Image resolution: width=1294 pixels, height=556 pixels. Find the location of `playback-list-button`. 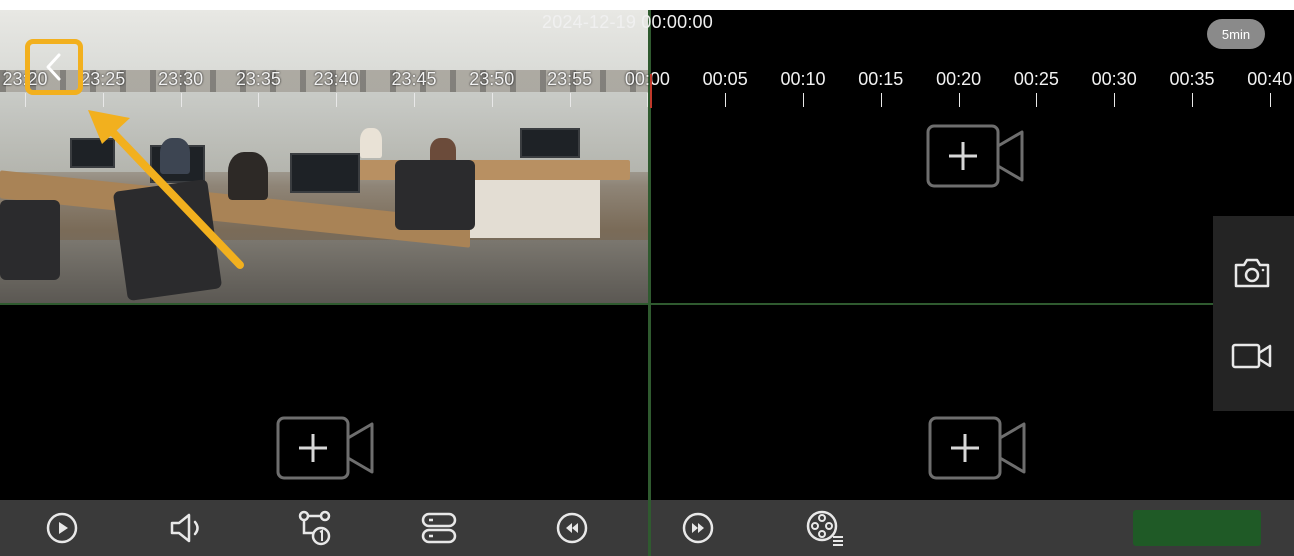

playback-list-button is located at coordinates (825, 528).